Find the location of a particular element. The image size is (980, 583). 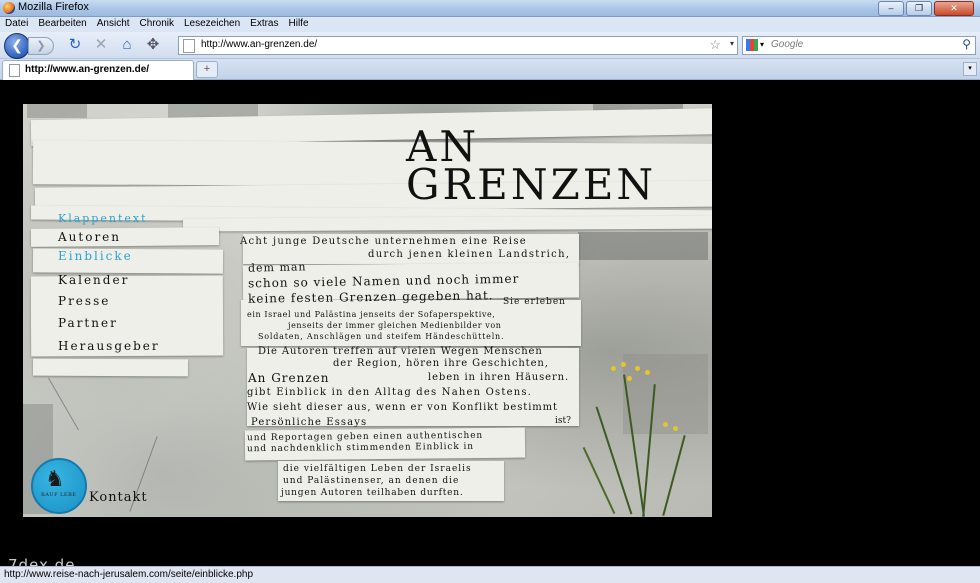

google-icon is located at coordinates (752, 45).